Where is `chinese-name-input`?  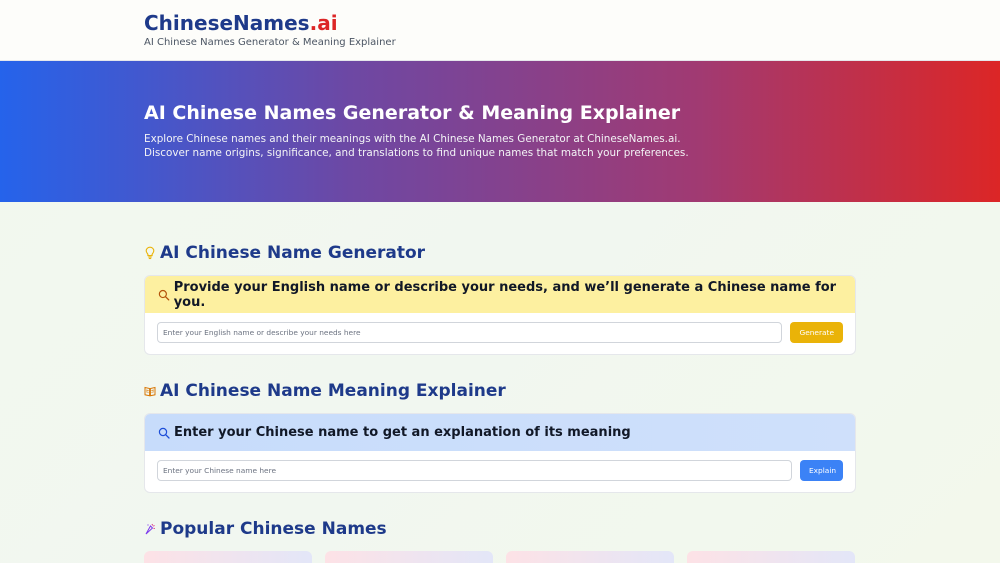
chinese-name-input is located at coordinates (474, 470).